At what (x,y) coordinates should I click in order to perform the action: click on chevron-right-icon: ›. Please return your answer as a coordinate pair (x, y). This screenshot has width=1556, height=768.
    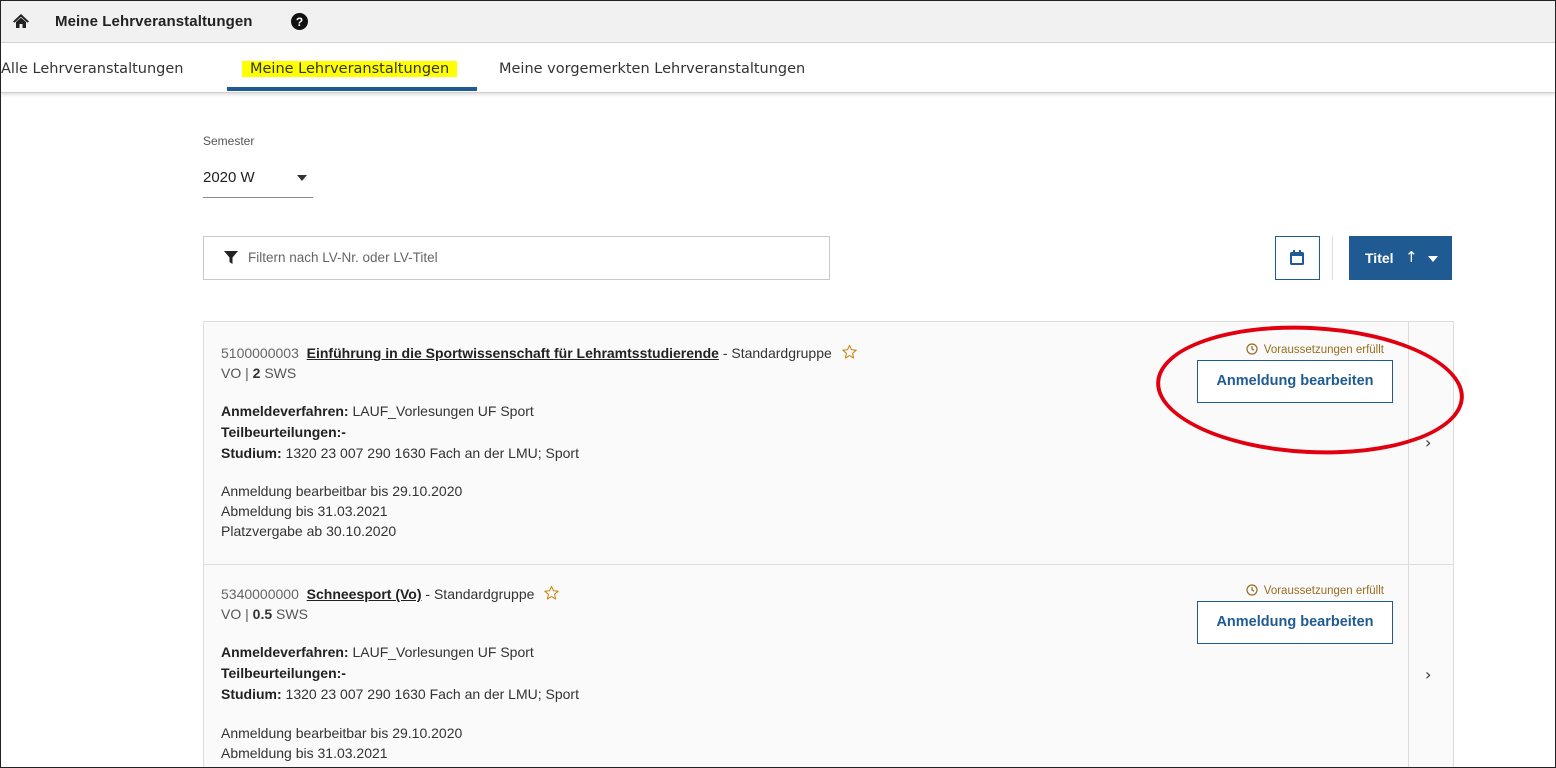
    Looking at the image, I should click on (1428, 674).